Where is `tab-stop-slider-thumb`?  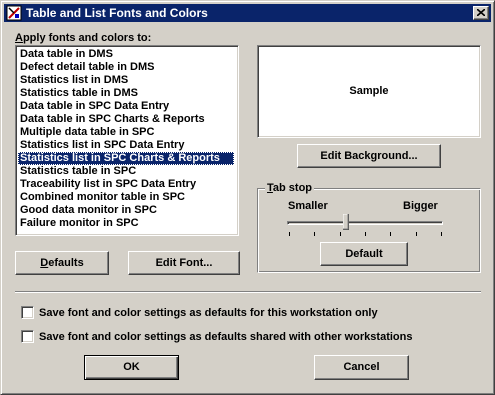
tab-stop-slider-thumb is located at coordinates (346, 222).